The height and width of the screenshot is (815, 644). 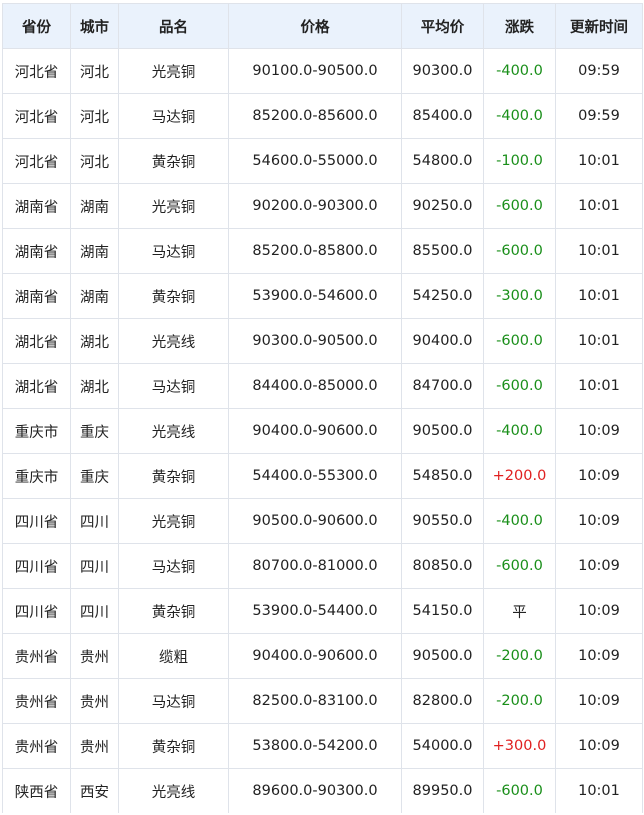 What do you see at coordinates (173, 656) in the screenshot?
I see `cell-product: 缆粗` at bounding box center [173, 656].